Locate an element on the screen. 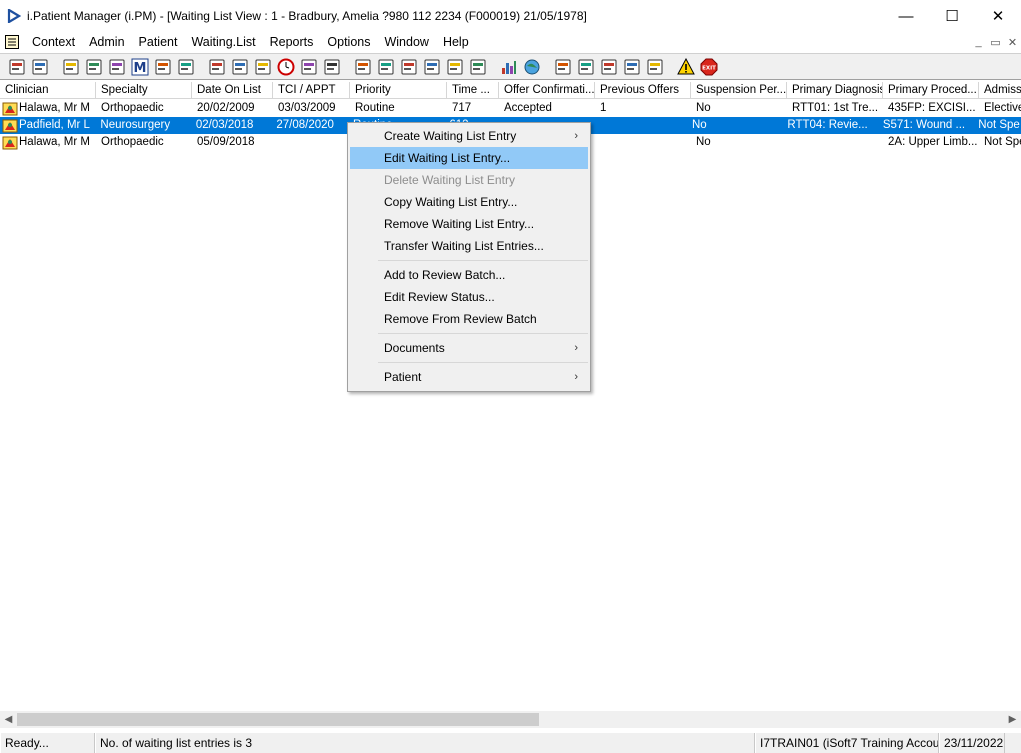 The height and width of the screenshot is (753, 1021). clock-icon is located at coordinates (286, 67).